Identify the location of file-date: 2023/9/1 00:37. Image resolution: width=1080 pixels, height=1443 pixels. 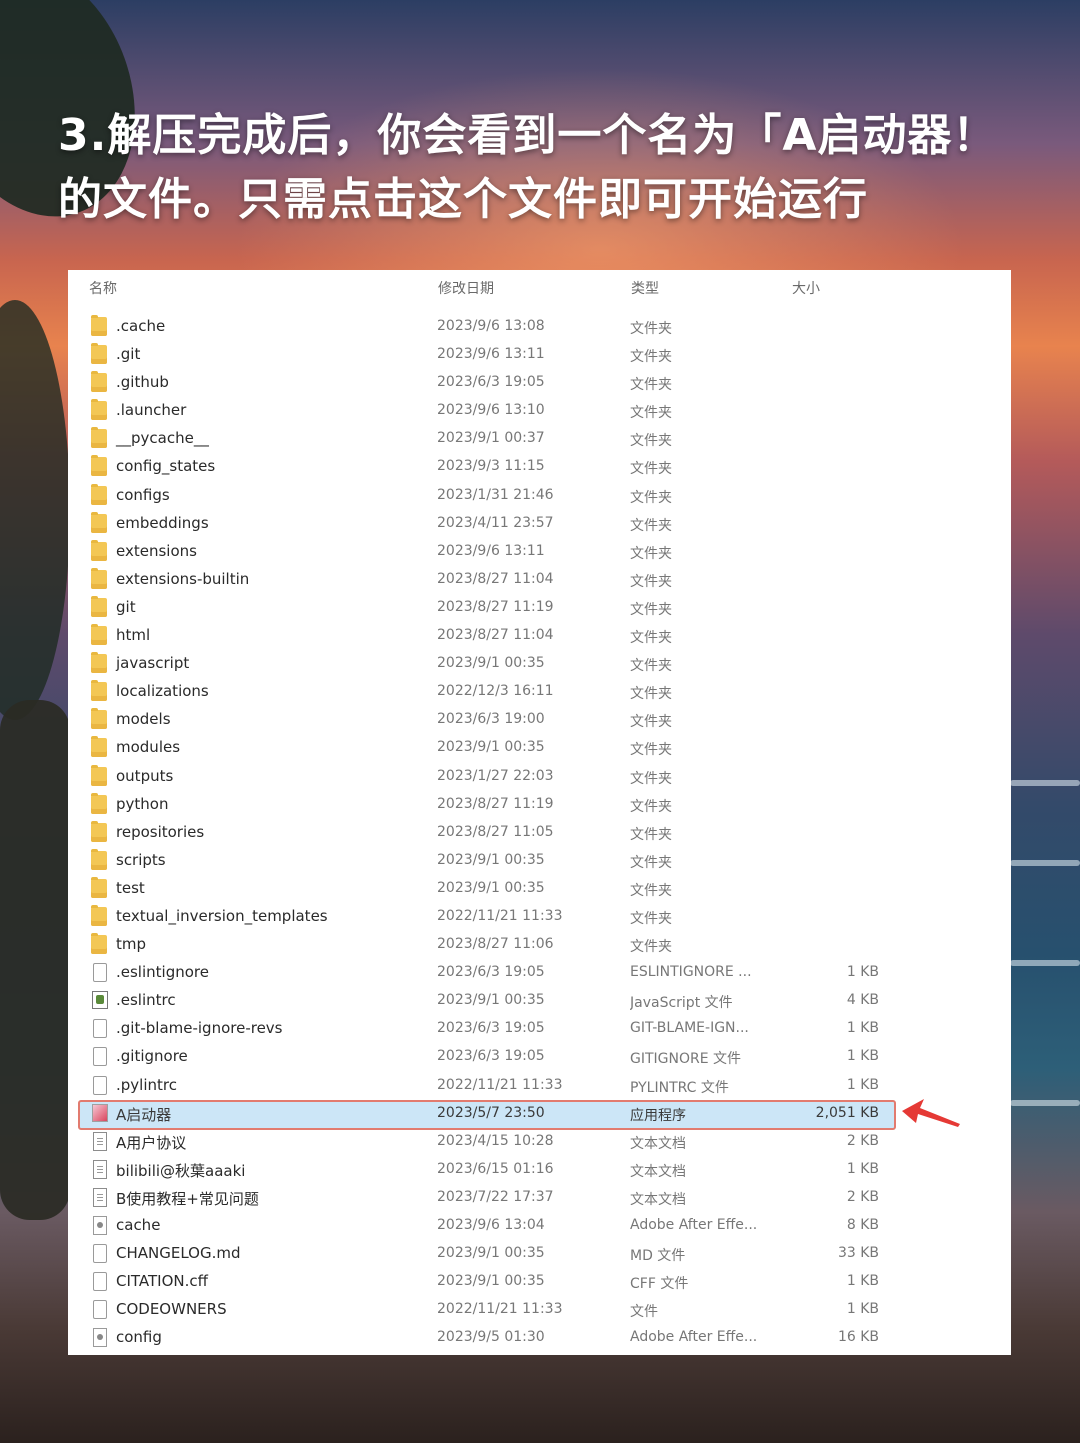
(491, 438).